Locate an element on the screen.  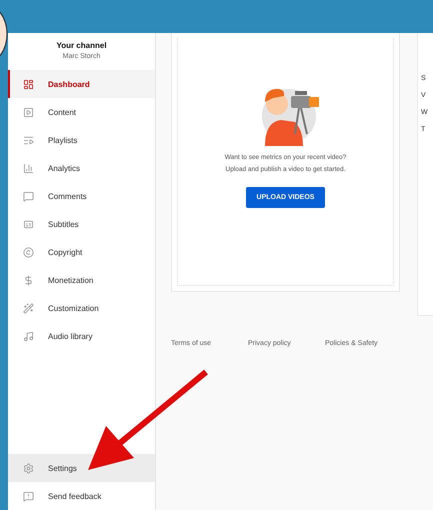
nav-item: Copyright is located at coordinates (81, 252).